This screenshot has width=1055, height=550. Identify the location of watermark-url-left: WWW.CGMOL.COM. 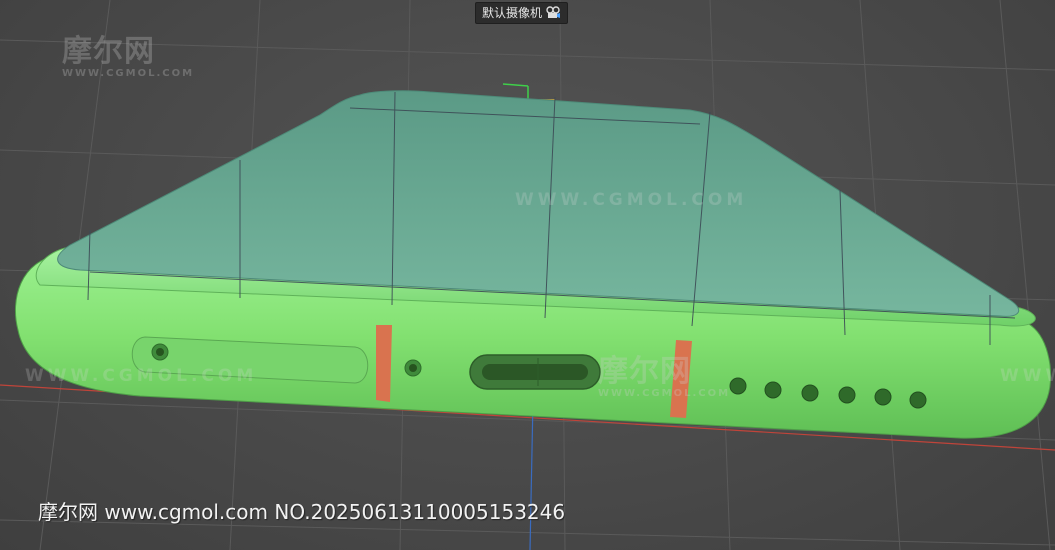
(141, 376).